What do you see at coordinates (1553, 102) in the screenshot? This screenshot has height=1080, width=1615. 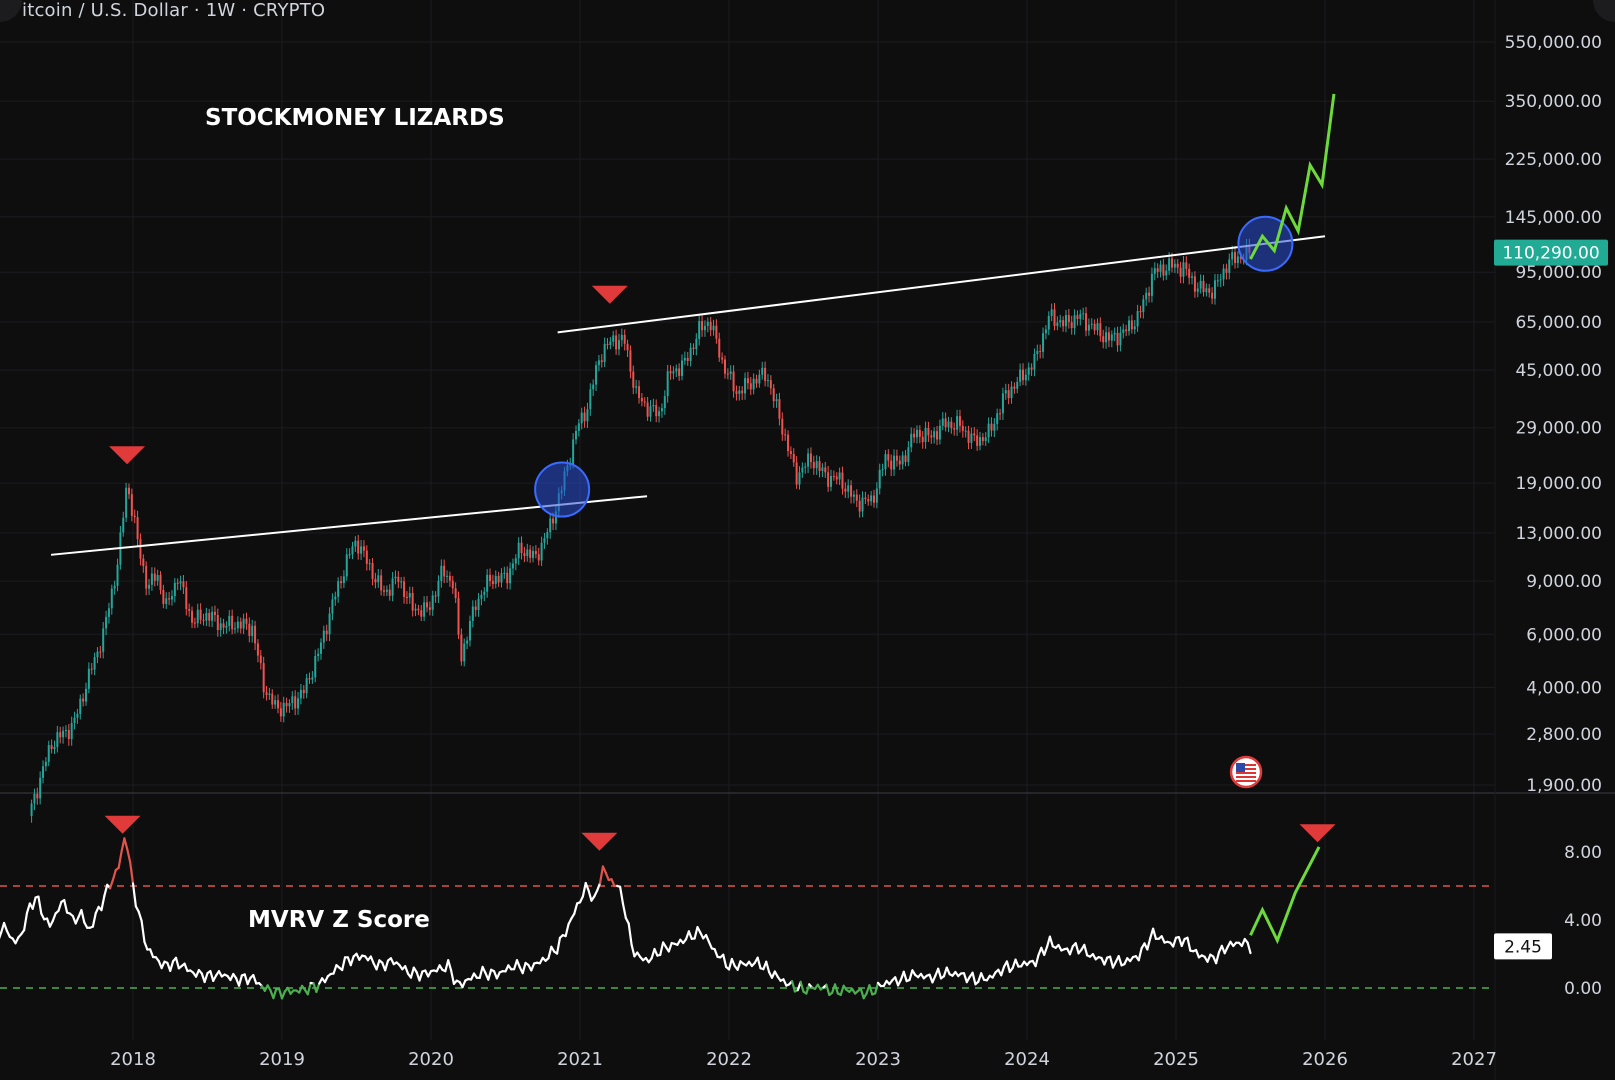 I see `price-tick-label: 350,000.00` at bounding box center [1553, 102].